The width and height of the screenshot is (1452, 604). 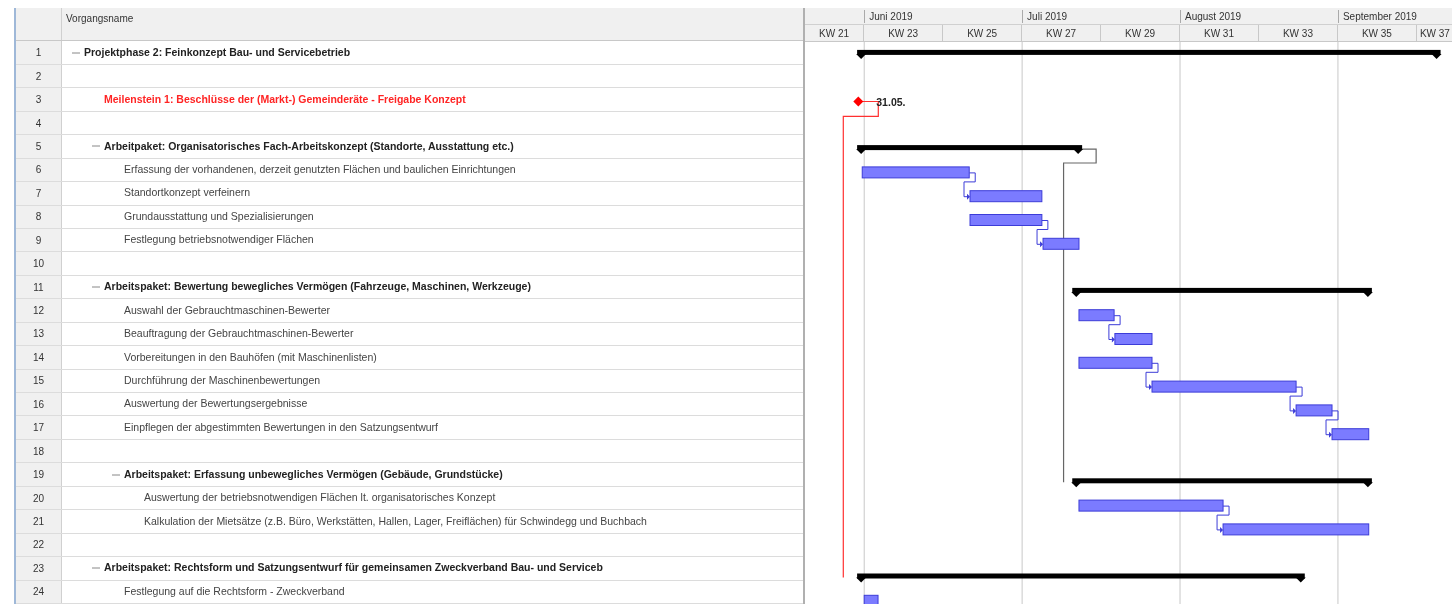 I want to click on row-number: 19, so click(x=38, y=475).